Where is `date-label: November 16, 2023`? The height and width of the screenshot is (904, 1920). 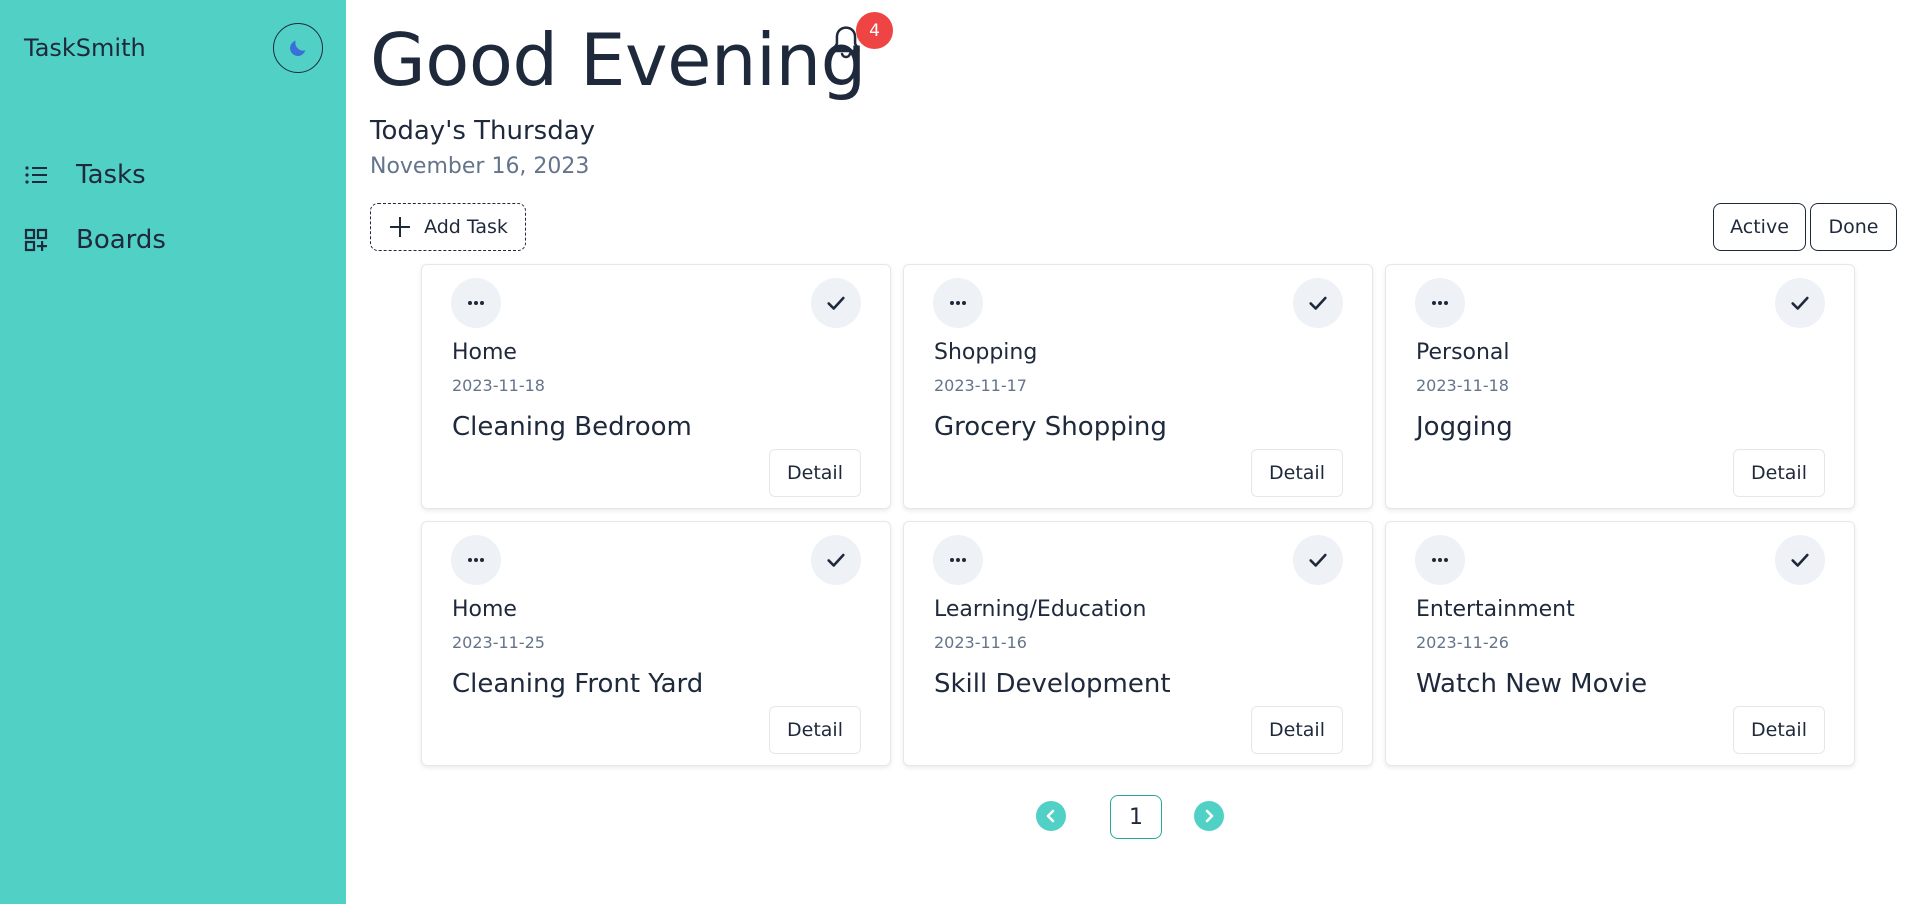
date-label: November 16, 2023 is located at coordinates (480, 166).